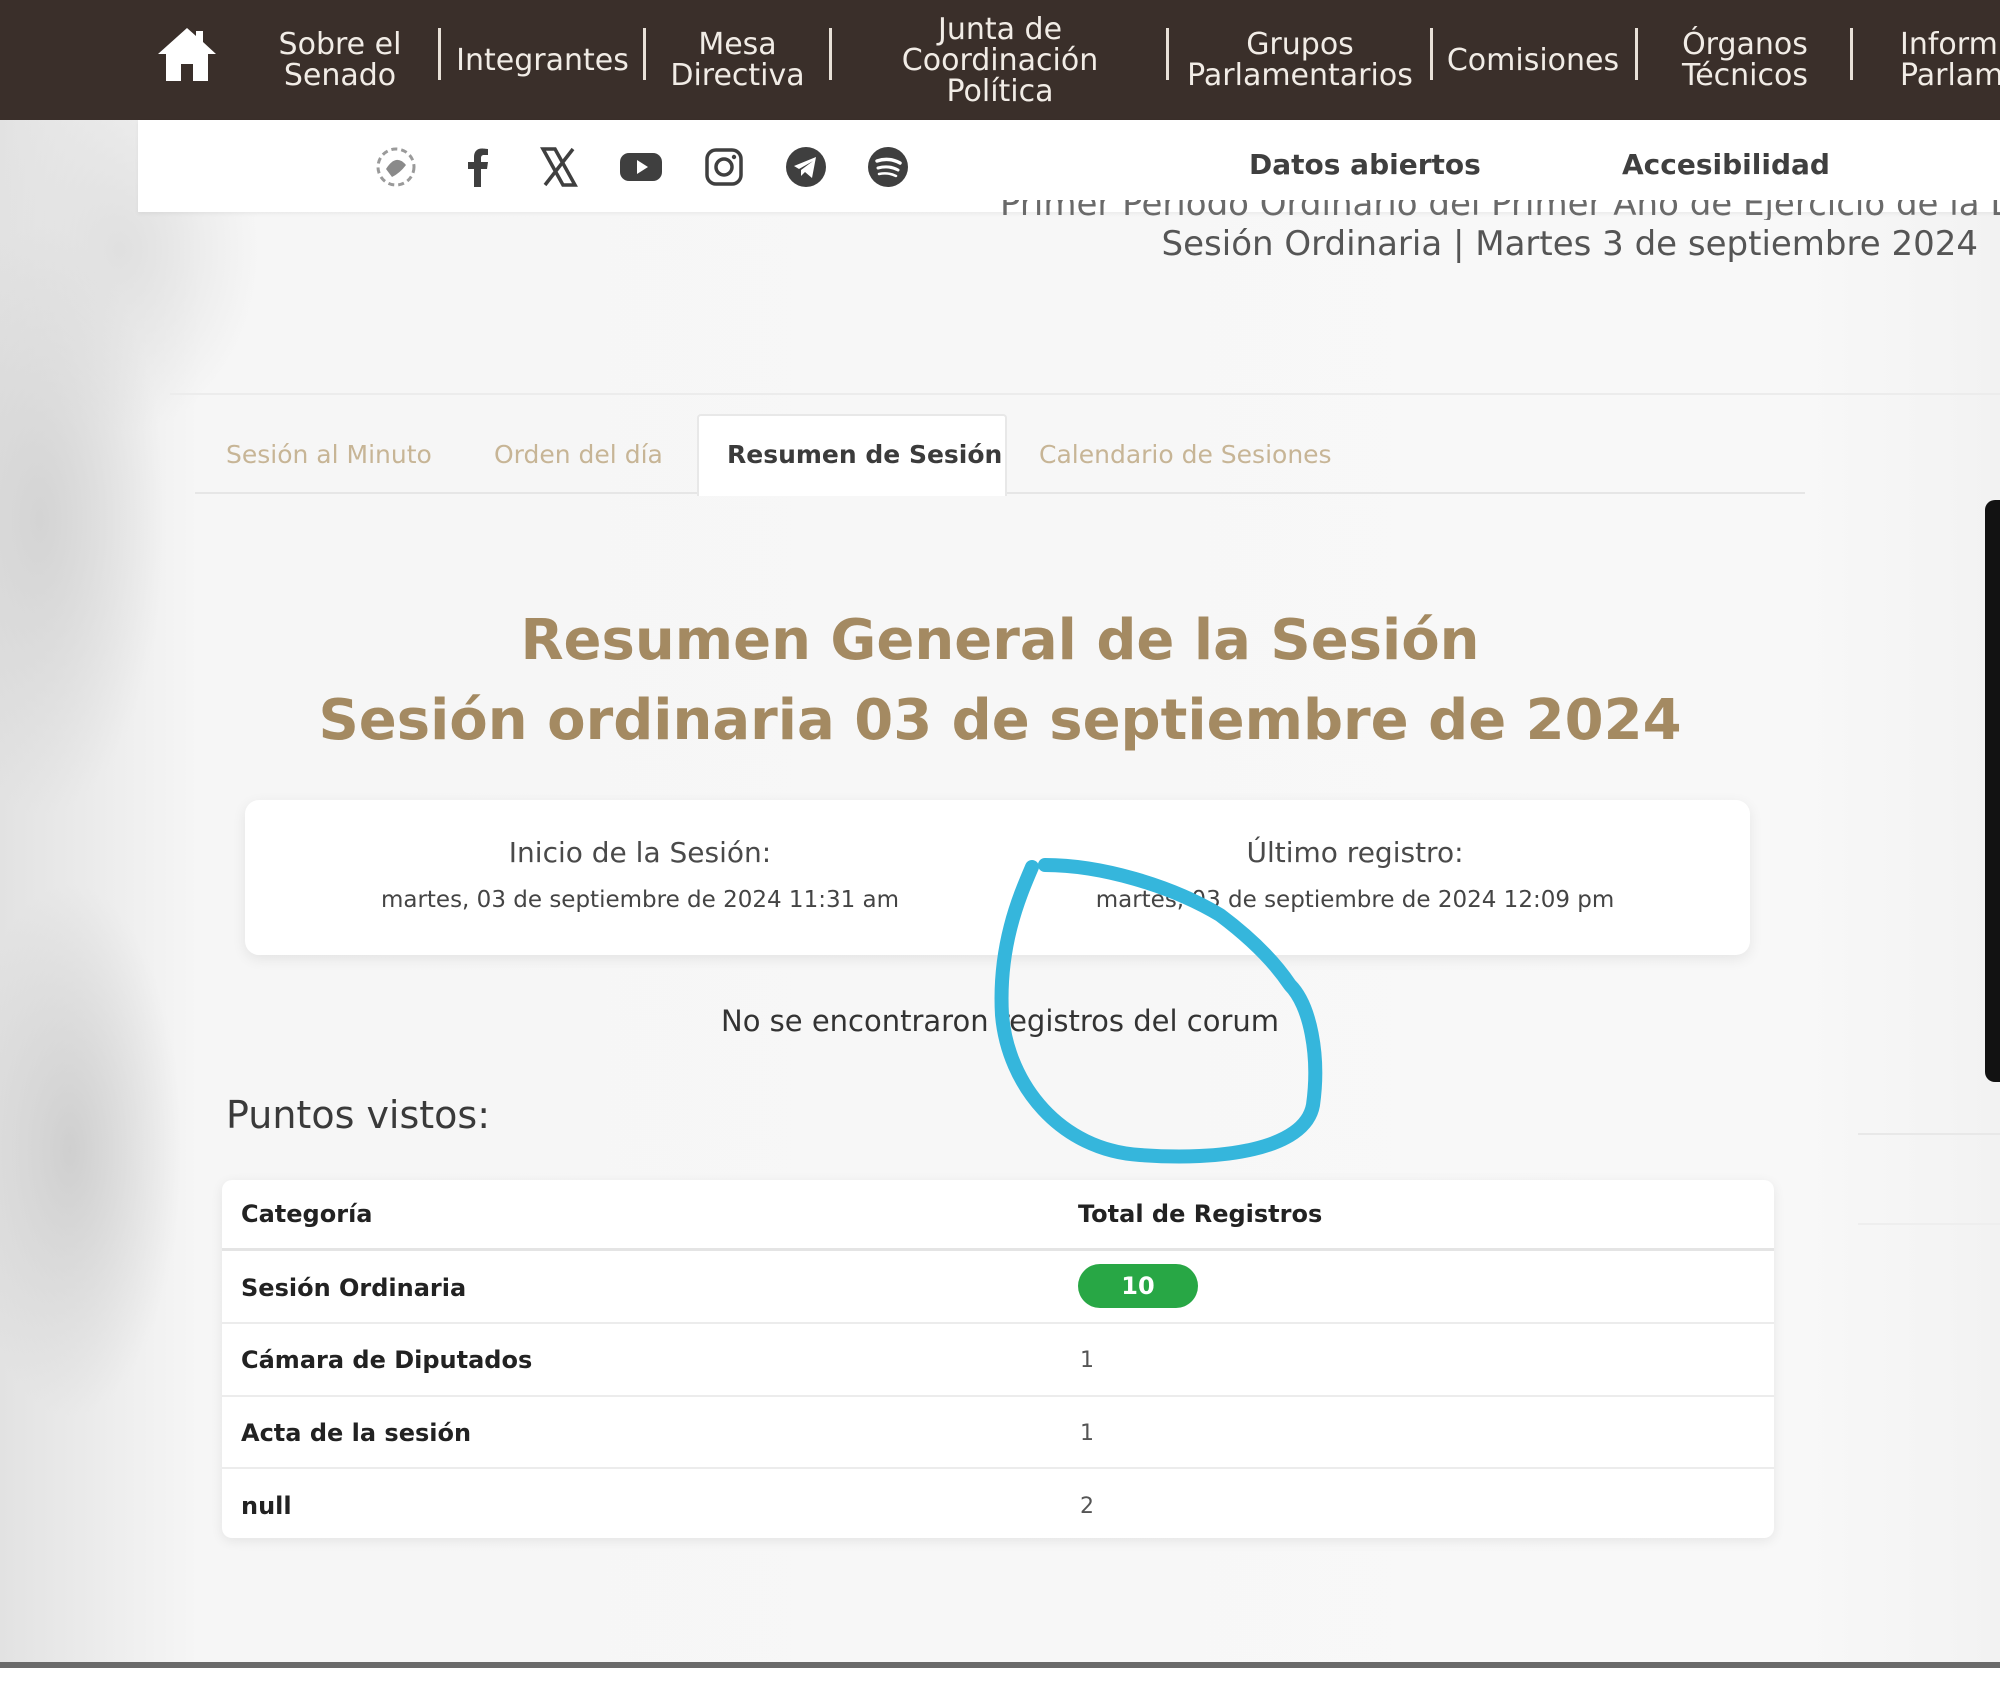  I want to click on table-header-divider, so click(998, 1249).